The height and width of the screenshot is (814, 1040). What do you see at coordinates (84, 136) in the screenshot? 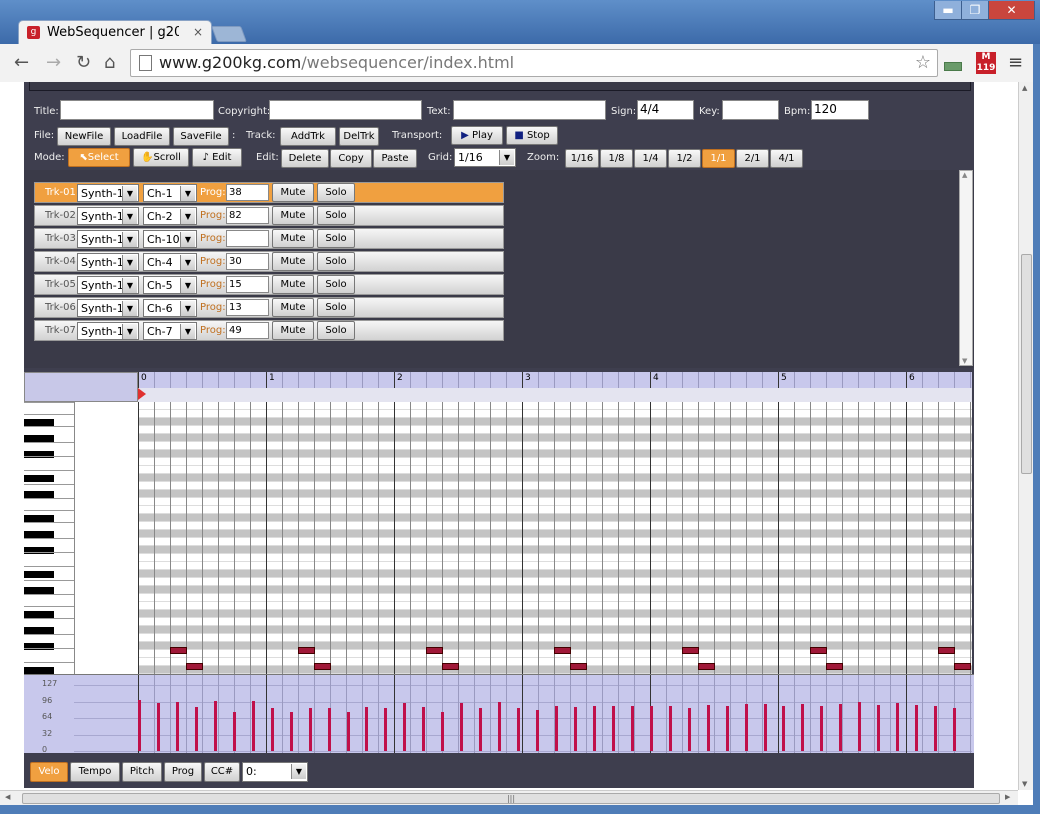
I see `new-file-button: NewFile` at bounding box center [84, 136].